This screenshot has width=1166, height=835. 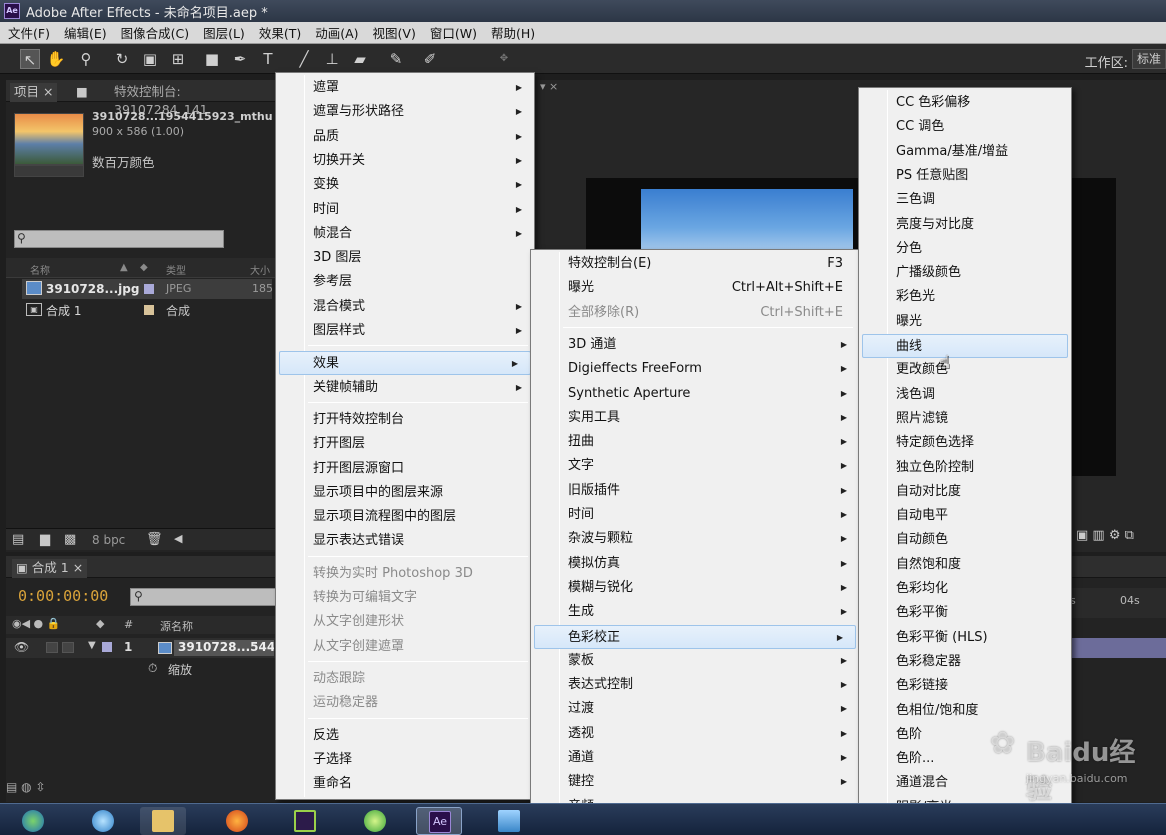 What do you see at coordinates (965, 225) in the screenshot?
I see `menu-color-item: 亮度与对比度` at bounding box center [965, 225].